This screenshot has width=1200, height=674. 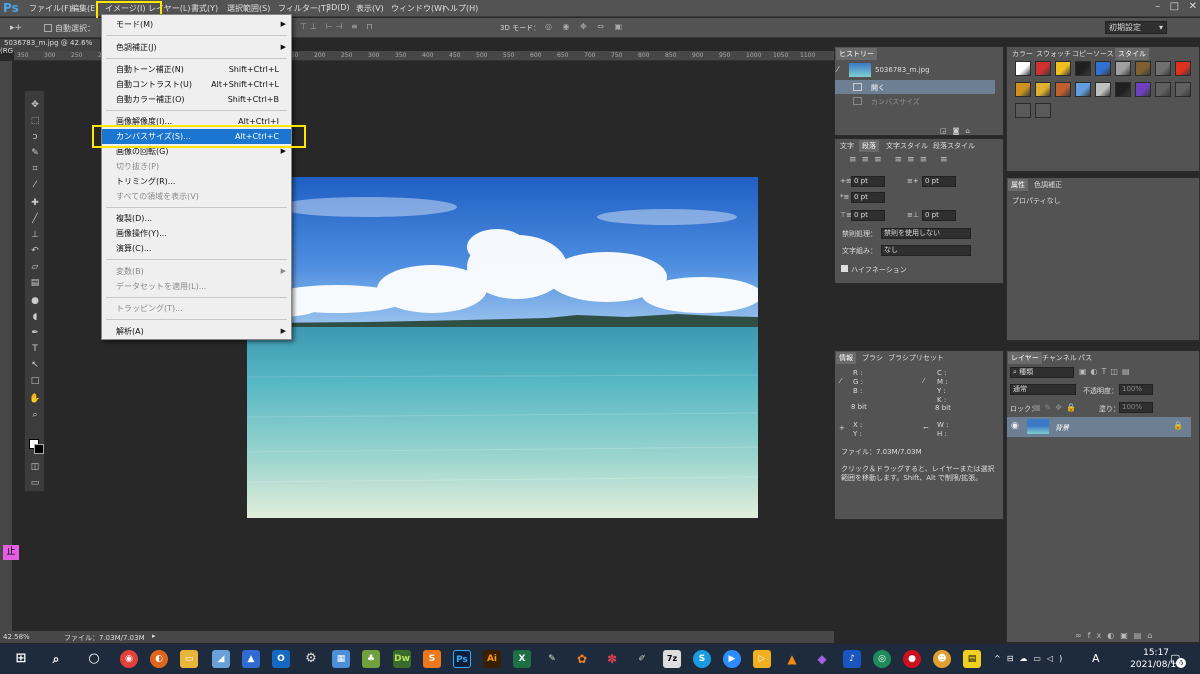 I want to click on minimize-button: –, so click(x=1157, y=6).